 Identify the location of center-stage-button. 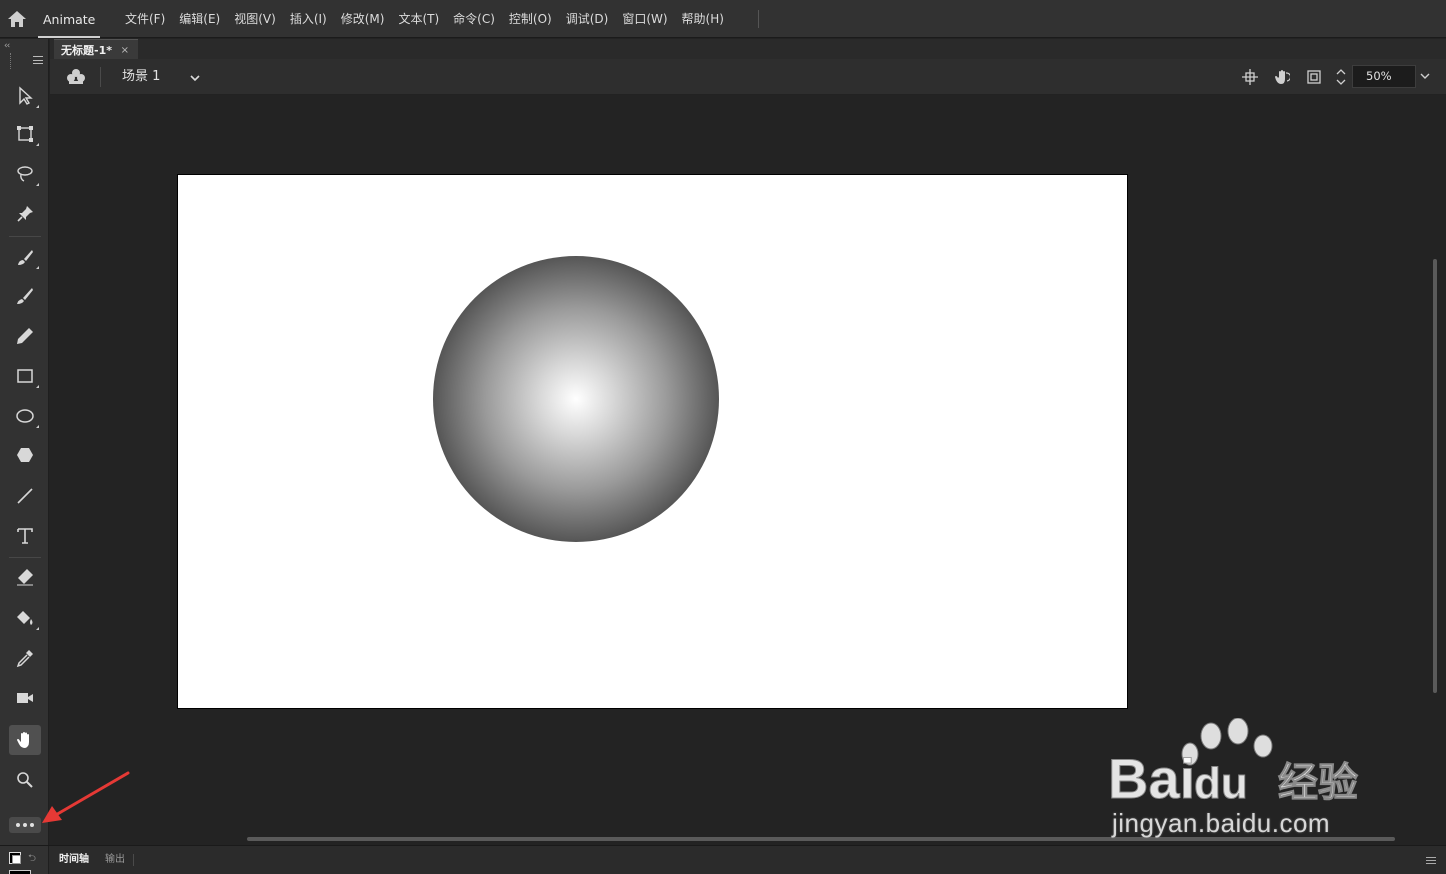
(1250, 77).